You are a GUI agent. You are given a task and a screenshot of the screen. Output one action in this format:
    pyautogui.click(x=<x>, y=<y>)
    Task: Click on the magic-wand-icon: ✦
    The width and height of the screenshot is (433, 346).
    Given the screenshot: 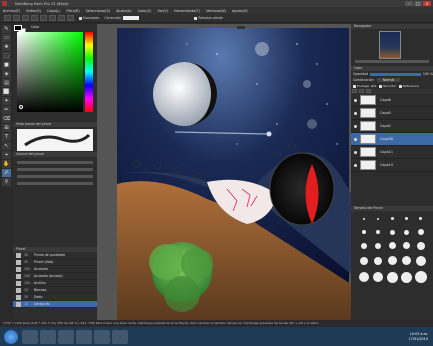 What is the action you would take?
    pyautogui.click(x=6, y=101)
    